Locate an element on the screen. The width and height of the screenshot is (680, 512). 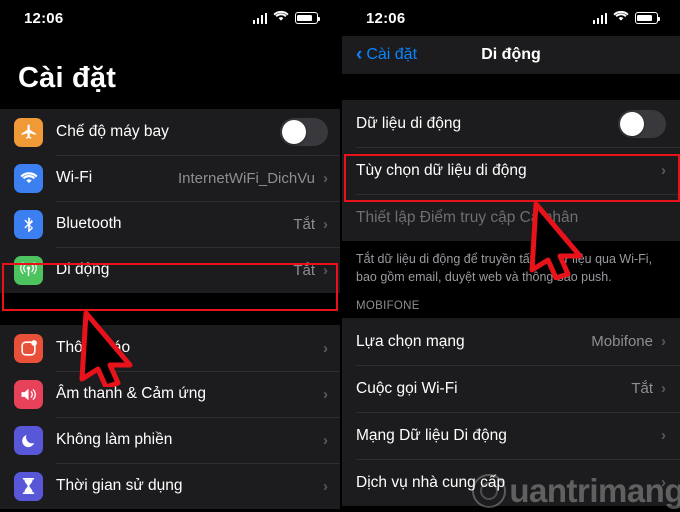
settings-row-sounds: Âm thanh & Cảm ứng › is located at coordinates (170, 394).